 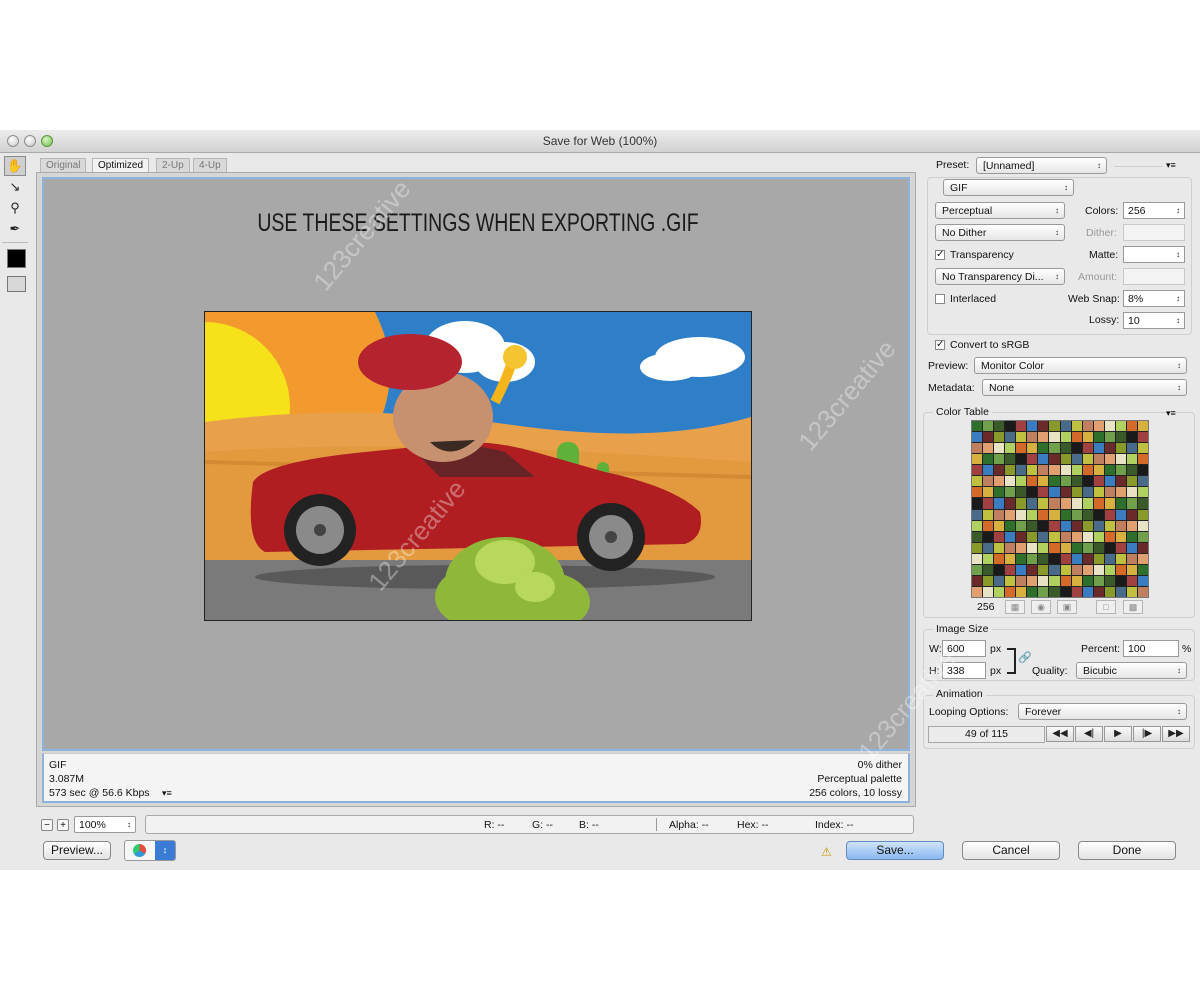 I want to click on zoom-level-field: 100% ↕, so click(x=105, y=824).